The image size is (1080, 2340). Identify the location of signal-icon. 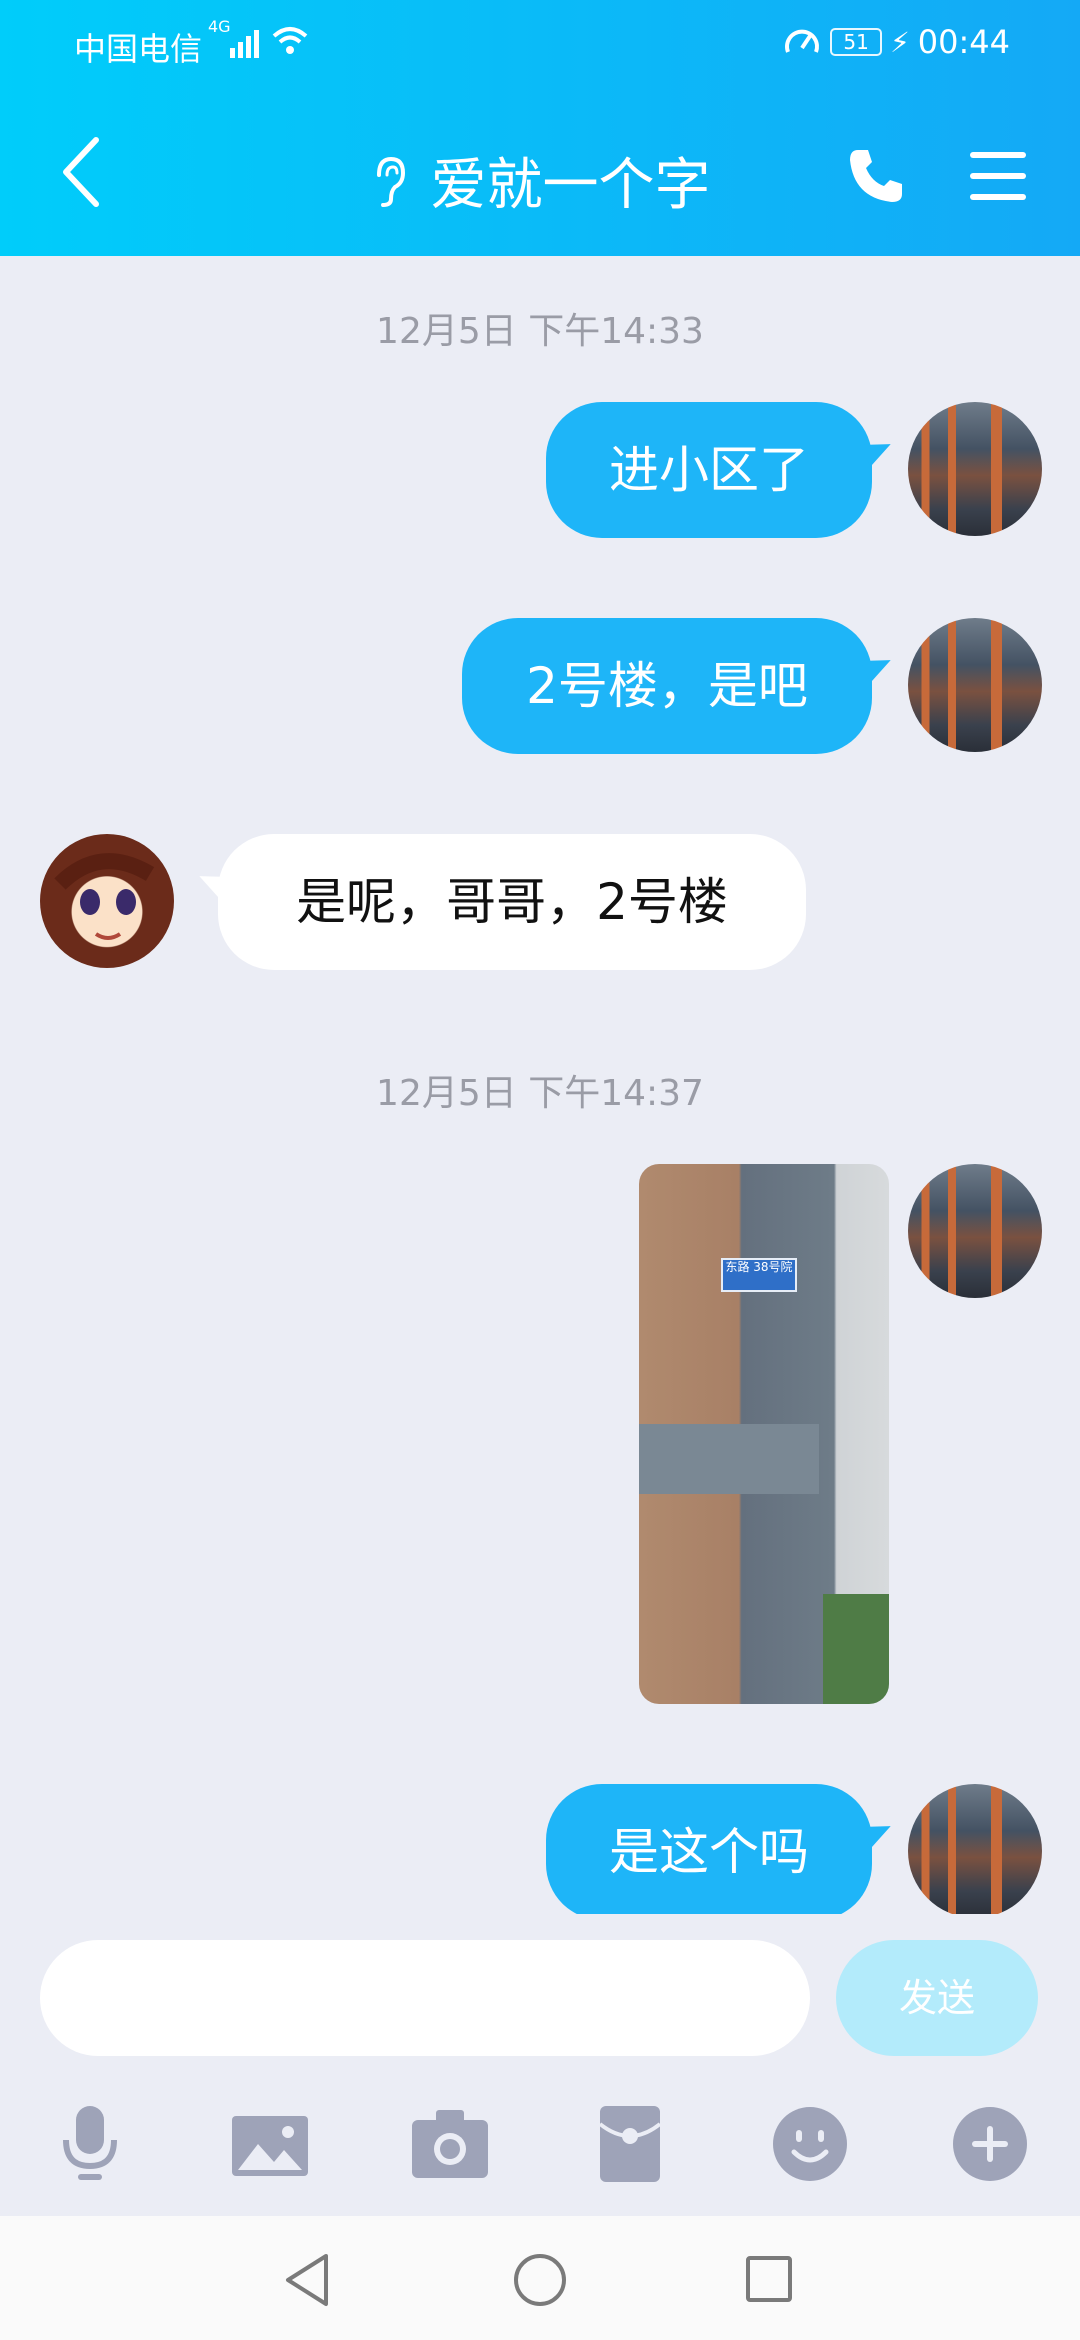
(244, 44).